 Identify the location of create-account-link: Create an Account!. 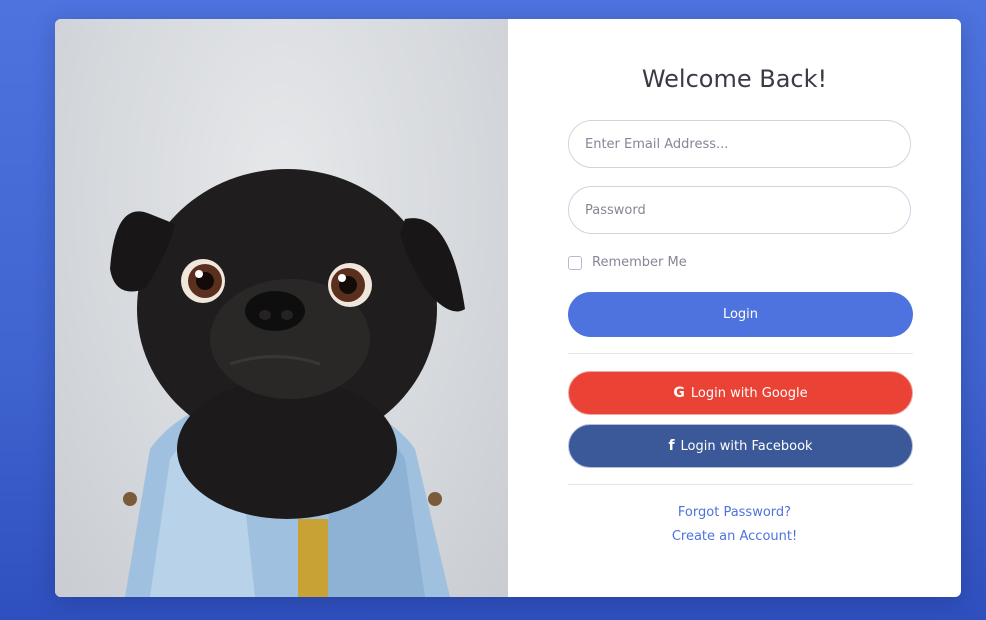
(734, 536).